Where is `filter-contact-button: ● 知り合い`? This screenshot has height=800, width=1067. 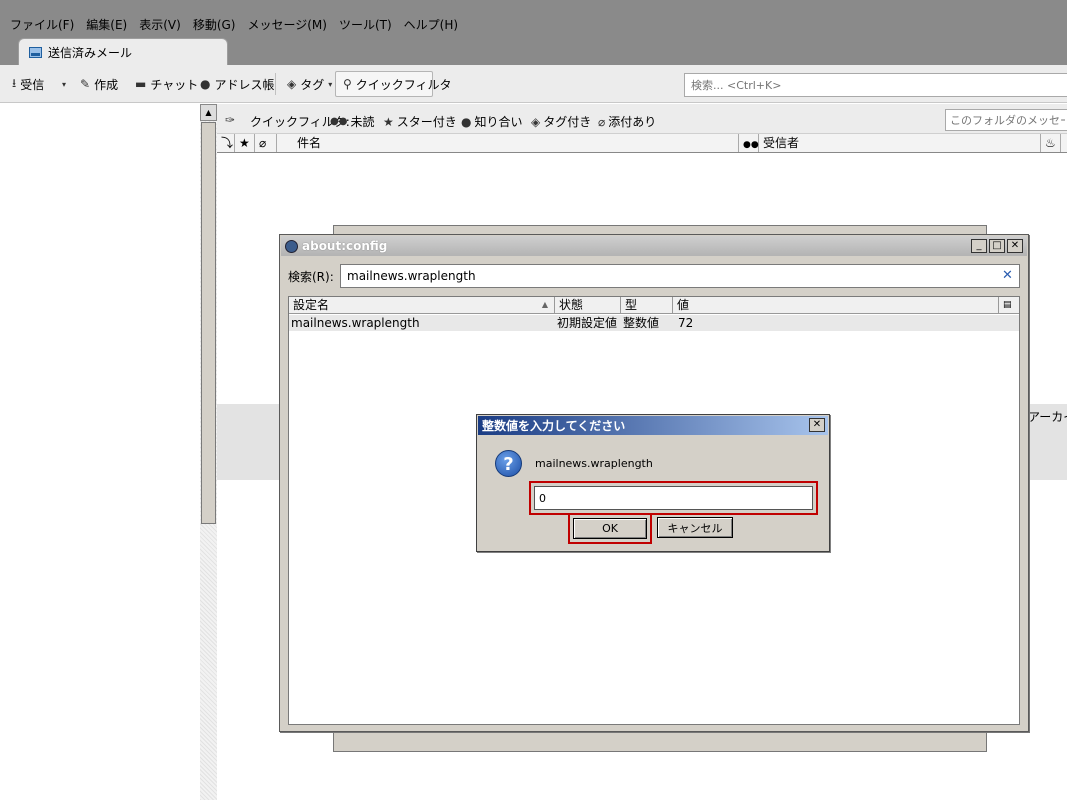 filter-contact-button: ● 知り合い is located at coordinates (492, 121).